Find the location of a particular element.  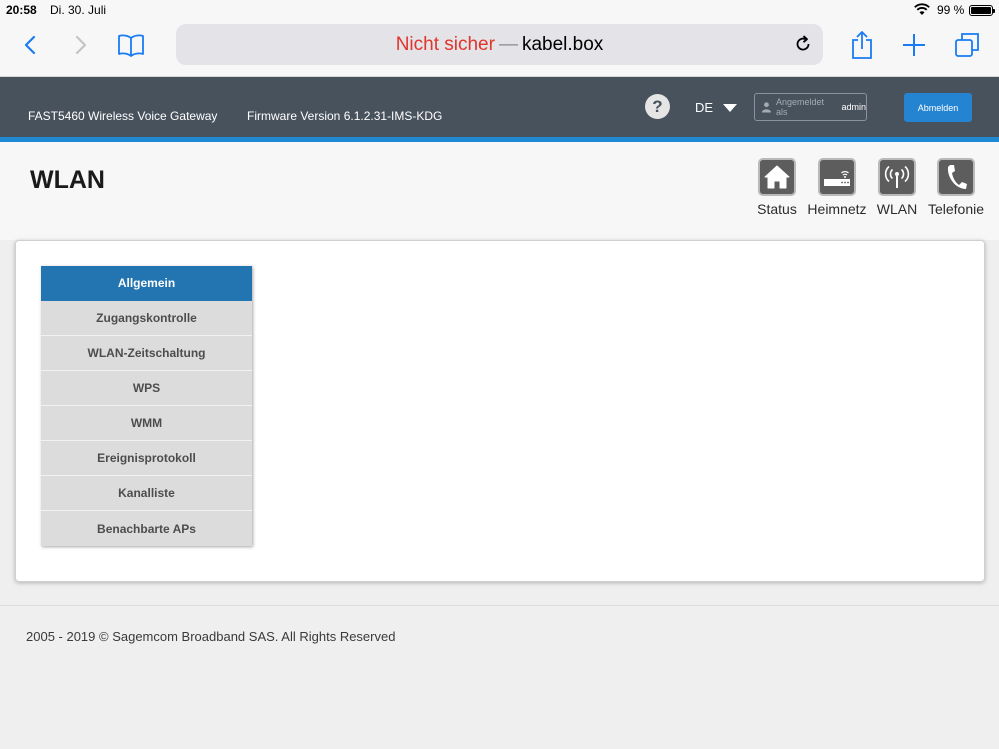

device-model: FAST5460 Wireless Voice Gateway is located at coordinates (123, 116).